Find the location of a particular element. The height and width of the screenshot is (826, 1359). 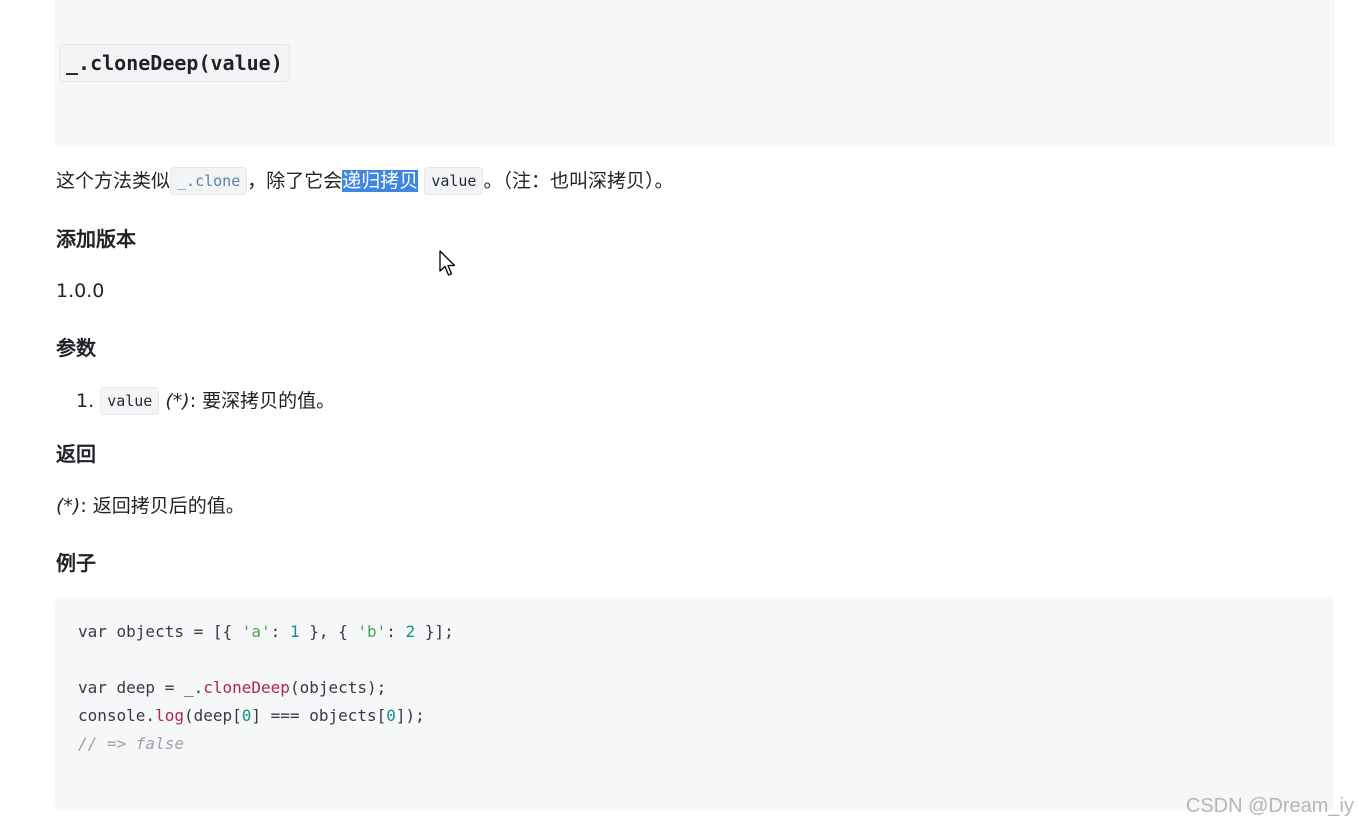

argument-desc: : 要深拷贝的值。 is located at coordinates (262, 401).